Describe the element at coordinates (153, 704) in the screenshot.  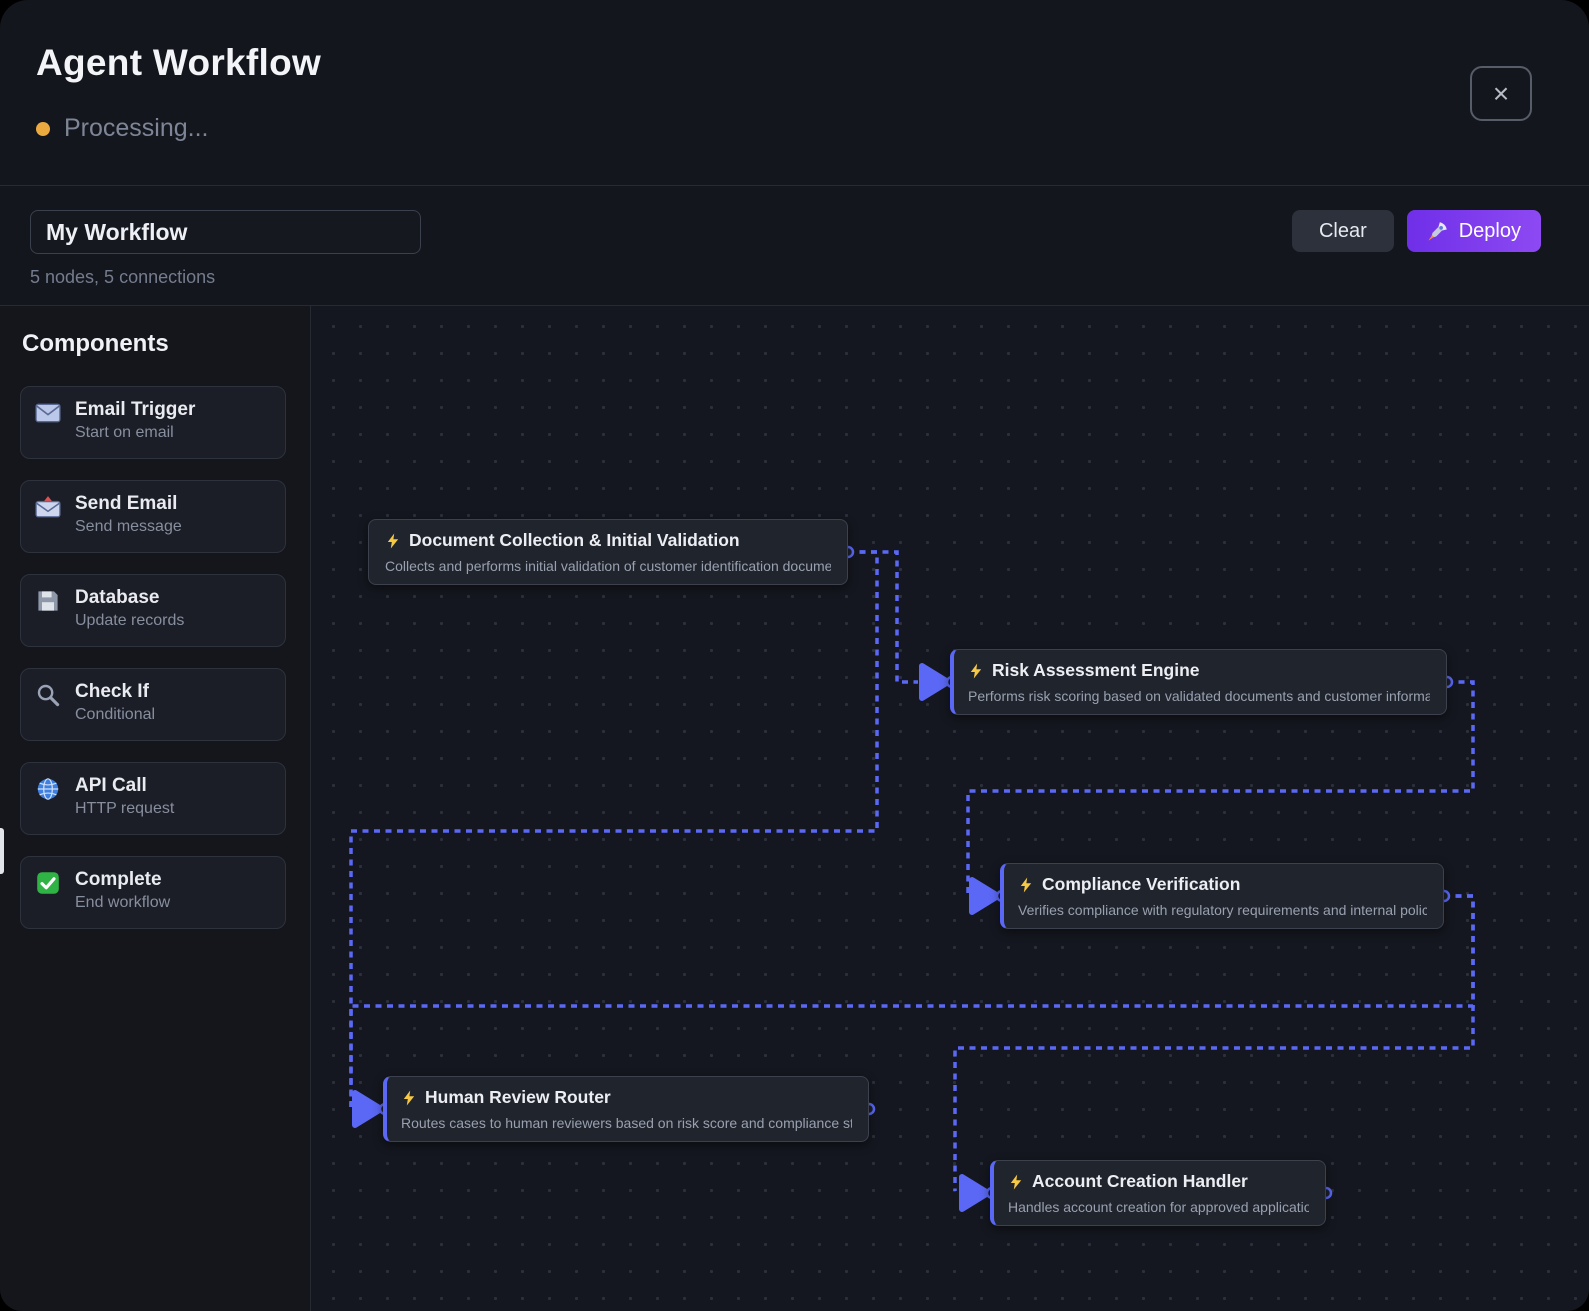
I see `component-check-if: Check If Conditional` at that location.